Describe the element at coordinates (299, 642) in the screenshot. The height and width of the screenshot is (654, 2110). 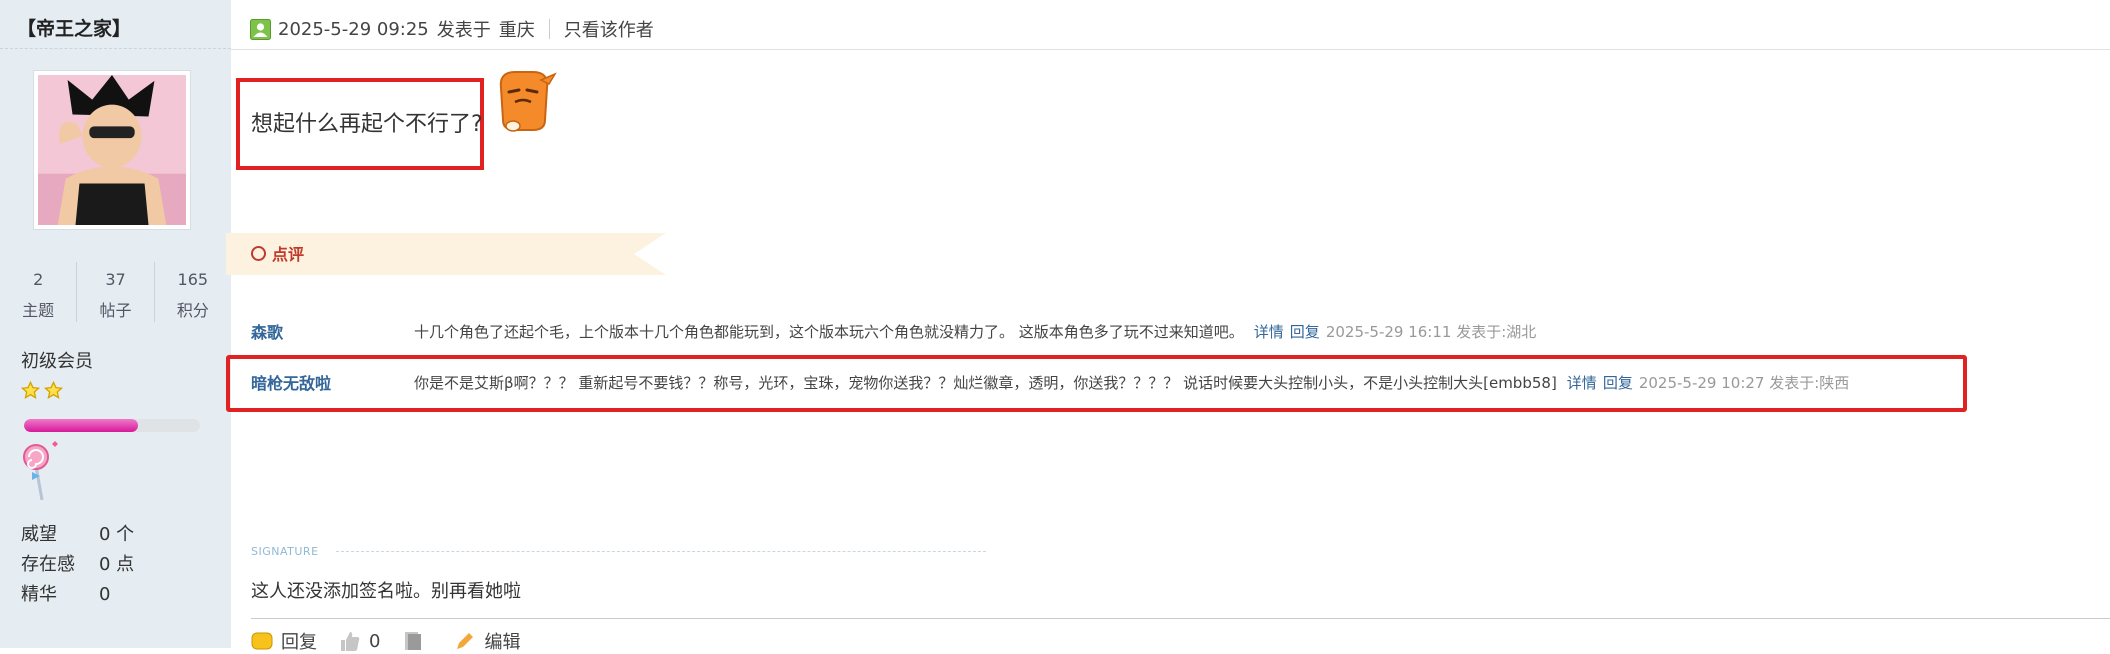
I see `reply-label: 回复` at that location.